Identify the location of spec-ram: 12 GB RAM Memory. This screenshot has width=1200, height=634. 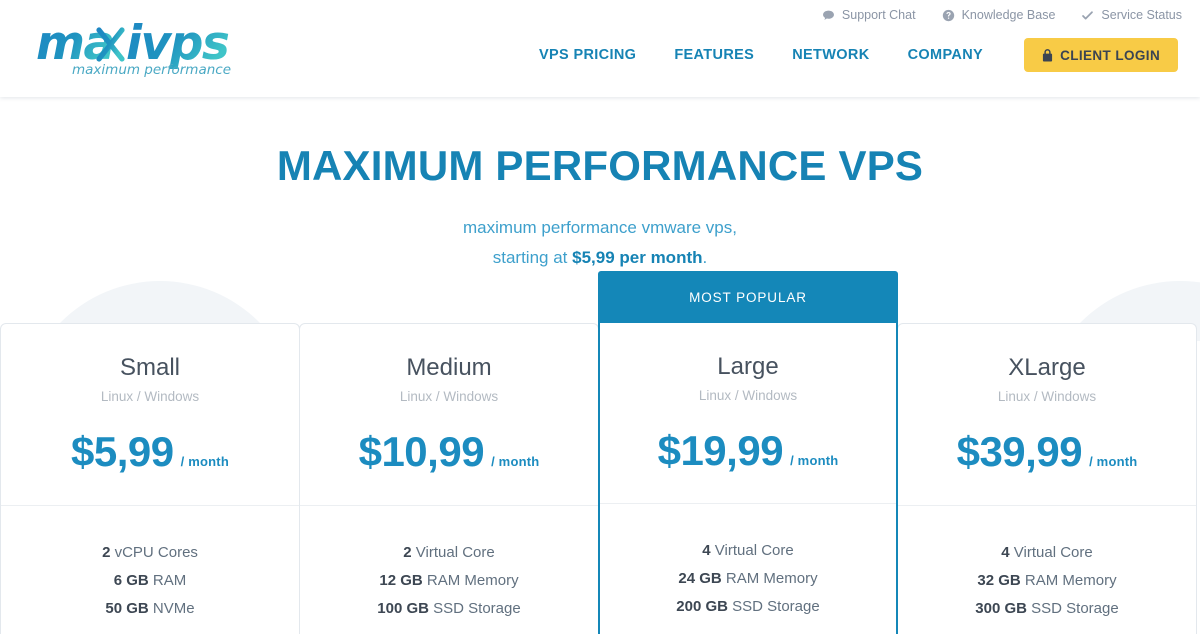
(449, 581).